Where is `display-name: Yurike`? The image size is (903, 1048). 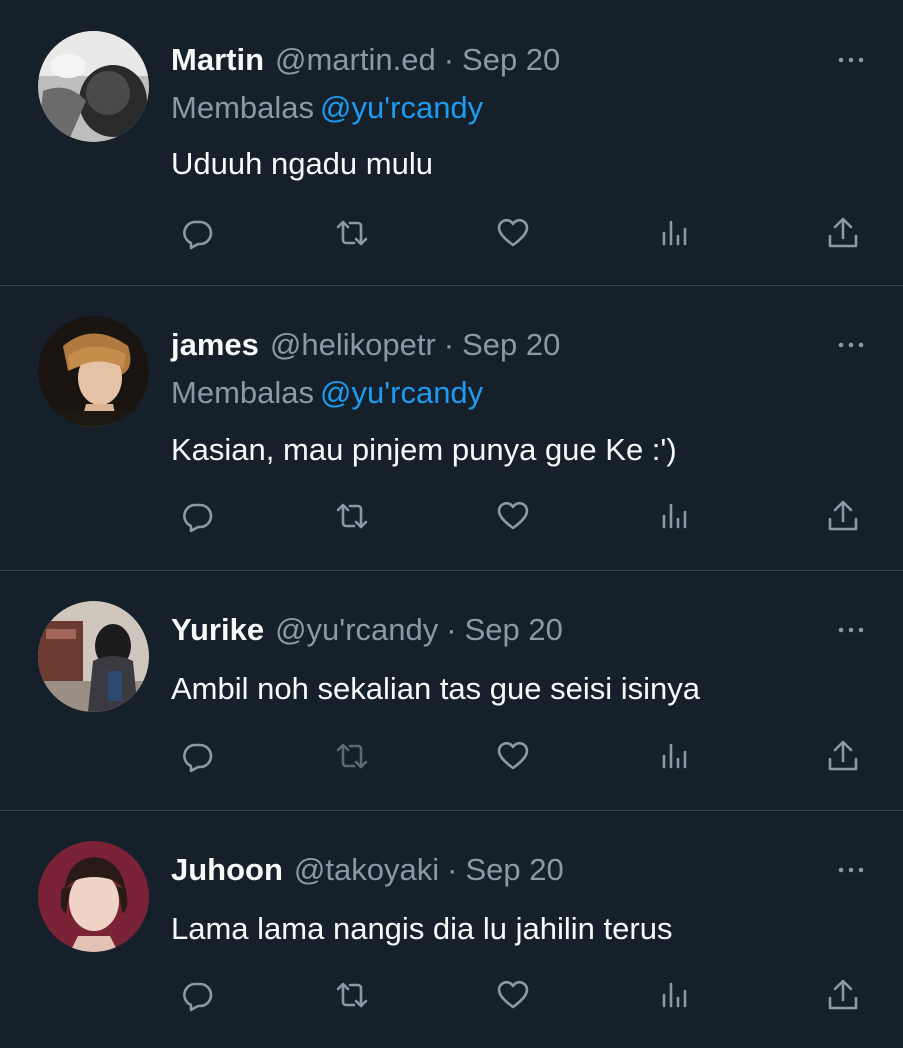 display-name: Yurike is located at coordinates (217, 630).